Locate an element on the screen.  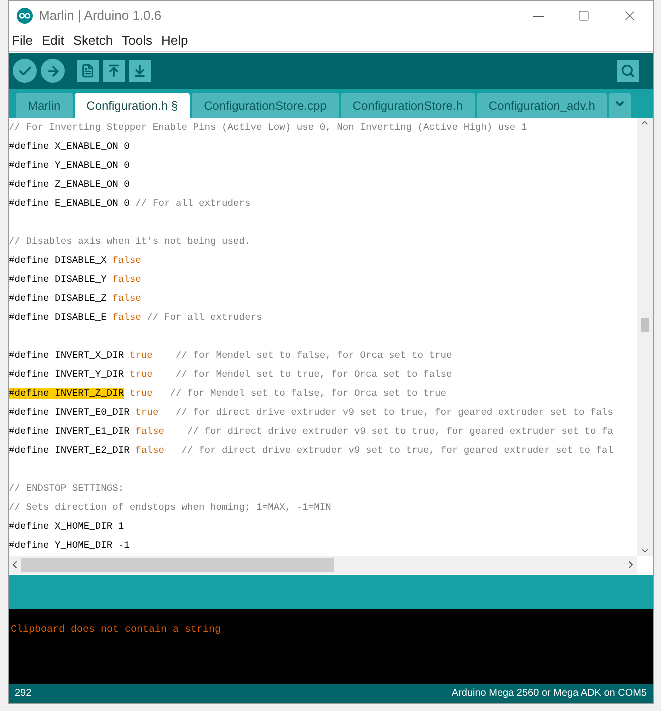
document-icon is located at coordinates (88, 71).